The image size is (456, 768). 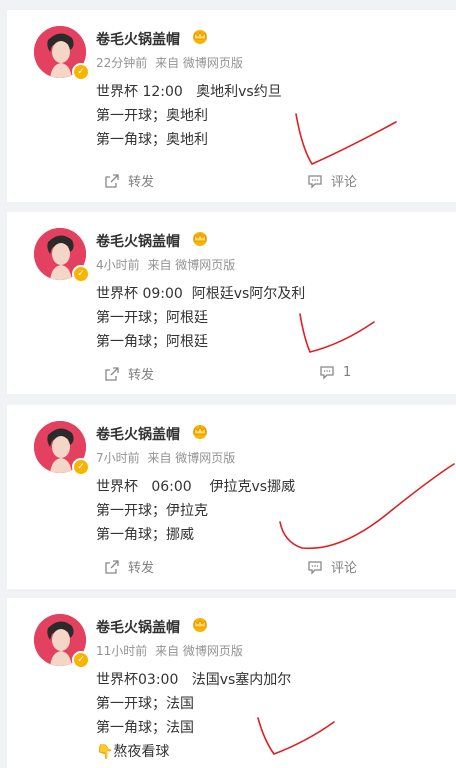 I want to click on post-content: 世界杯 09:00 阿根廷vs阿尔及利 第一开球；阿根廷 第一角球；阿根廷, so click(x=200, y=318).